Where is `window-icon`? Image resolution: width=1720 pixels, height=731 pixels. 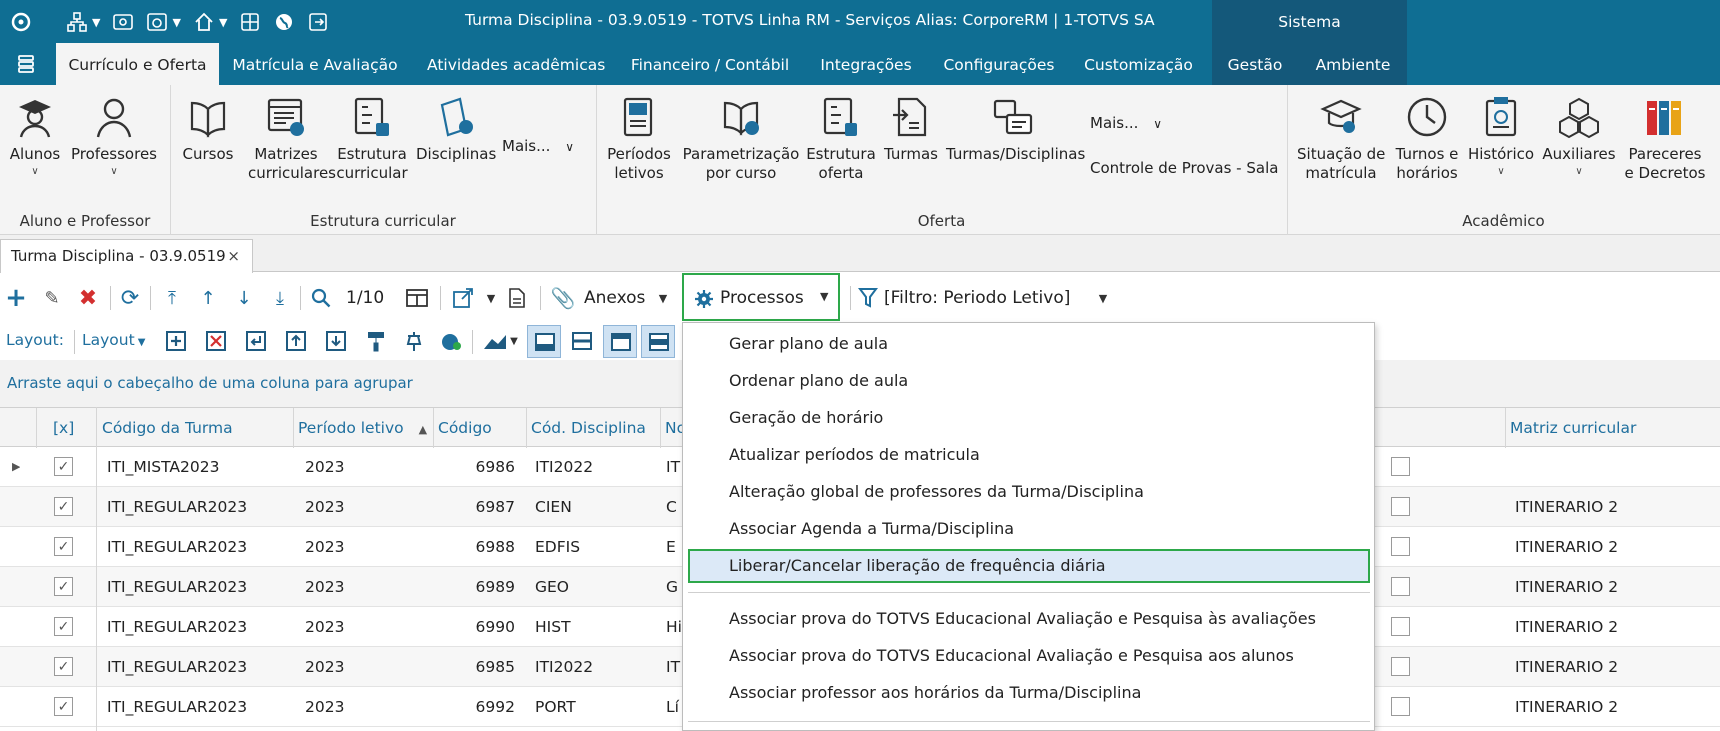 window-icon is located at coordinates (123, 22).